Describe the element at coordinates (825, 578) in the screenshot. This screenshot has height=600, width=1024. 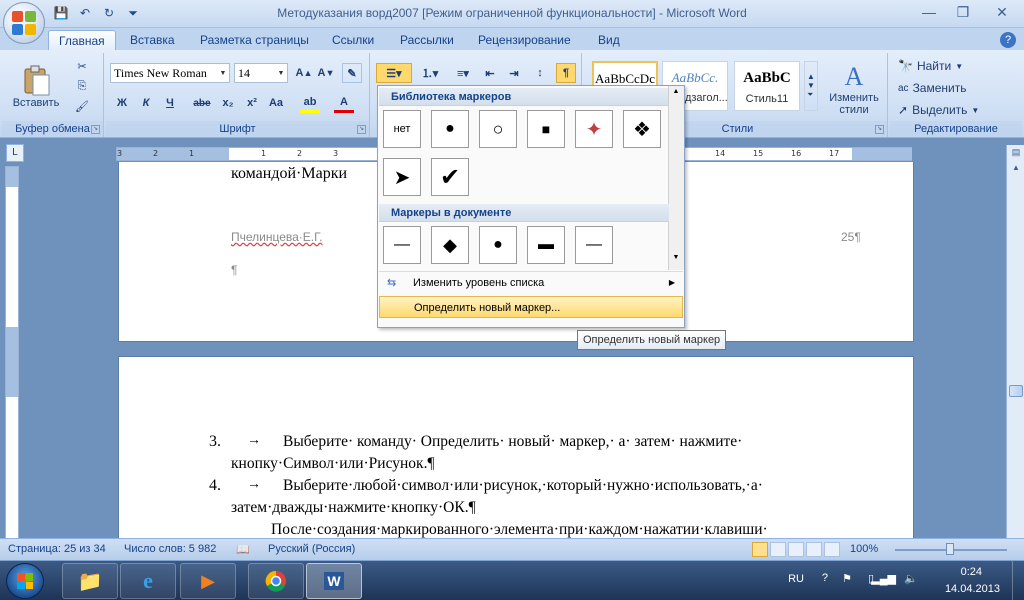
I see `help-tray-icon: ?` at that location.